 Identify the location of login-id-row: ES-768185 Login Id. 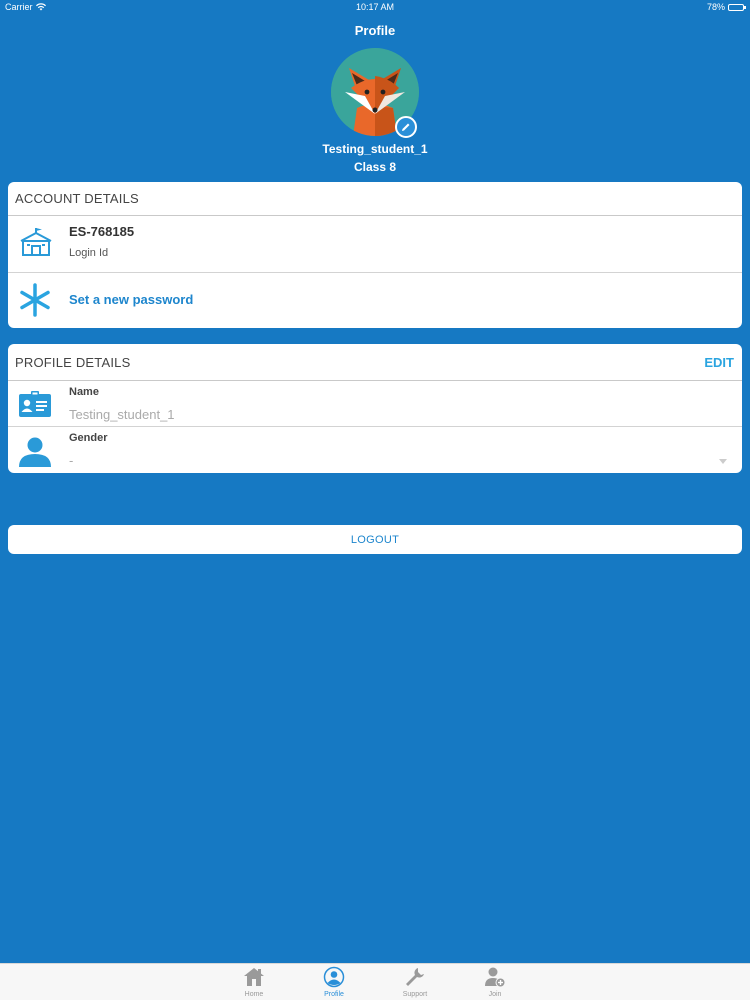
(375, 244).